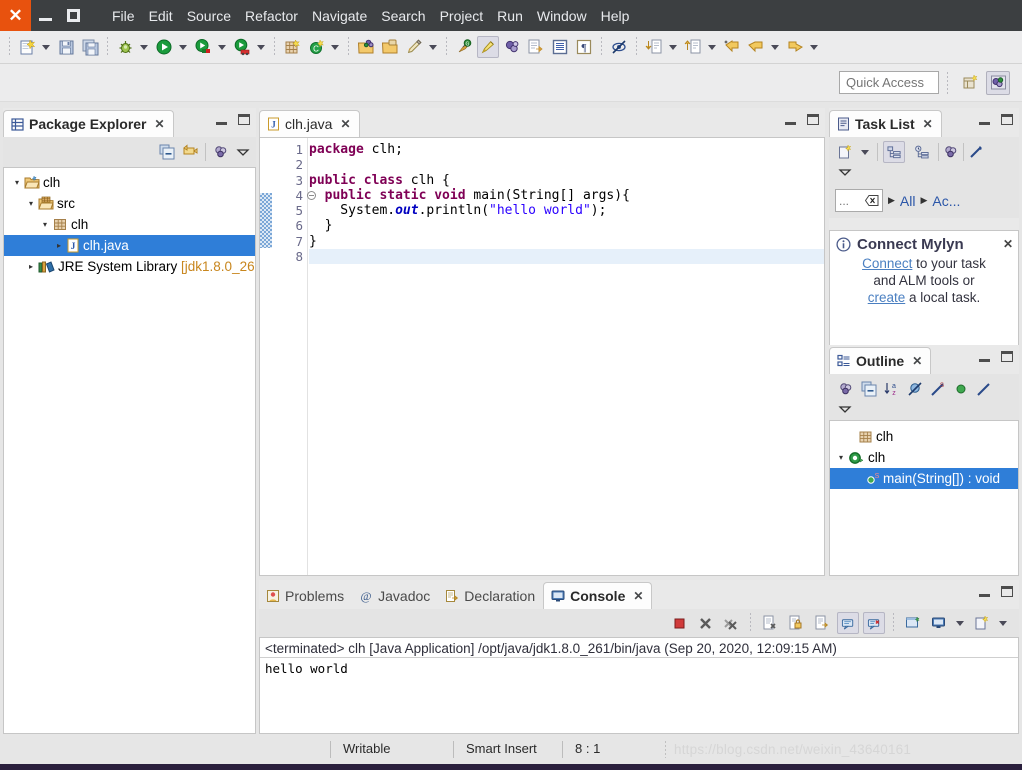 Image resolution: width=1022 pixels, height=770 pixels. What do you see at coordinates (584, 47) in the screenshot?
I see `pilcrow-icon: ¶` at bounding box center [584, 47].